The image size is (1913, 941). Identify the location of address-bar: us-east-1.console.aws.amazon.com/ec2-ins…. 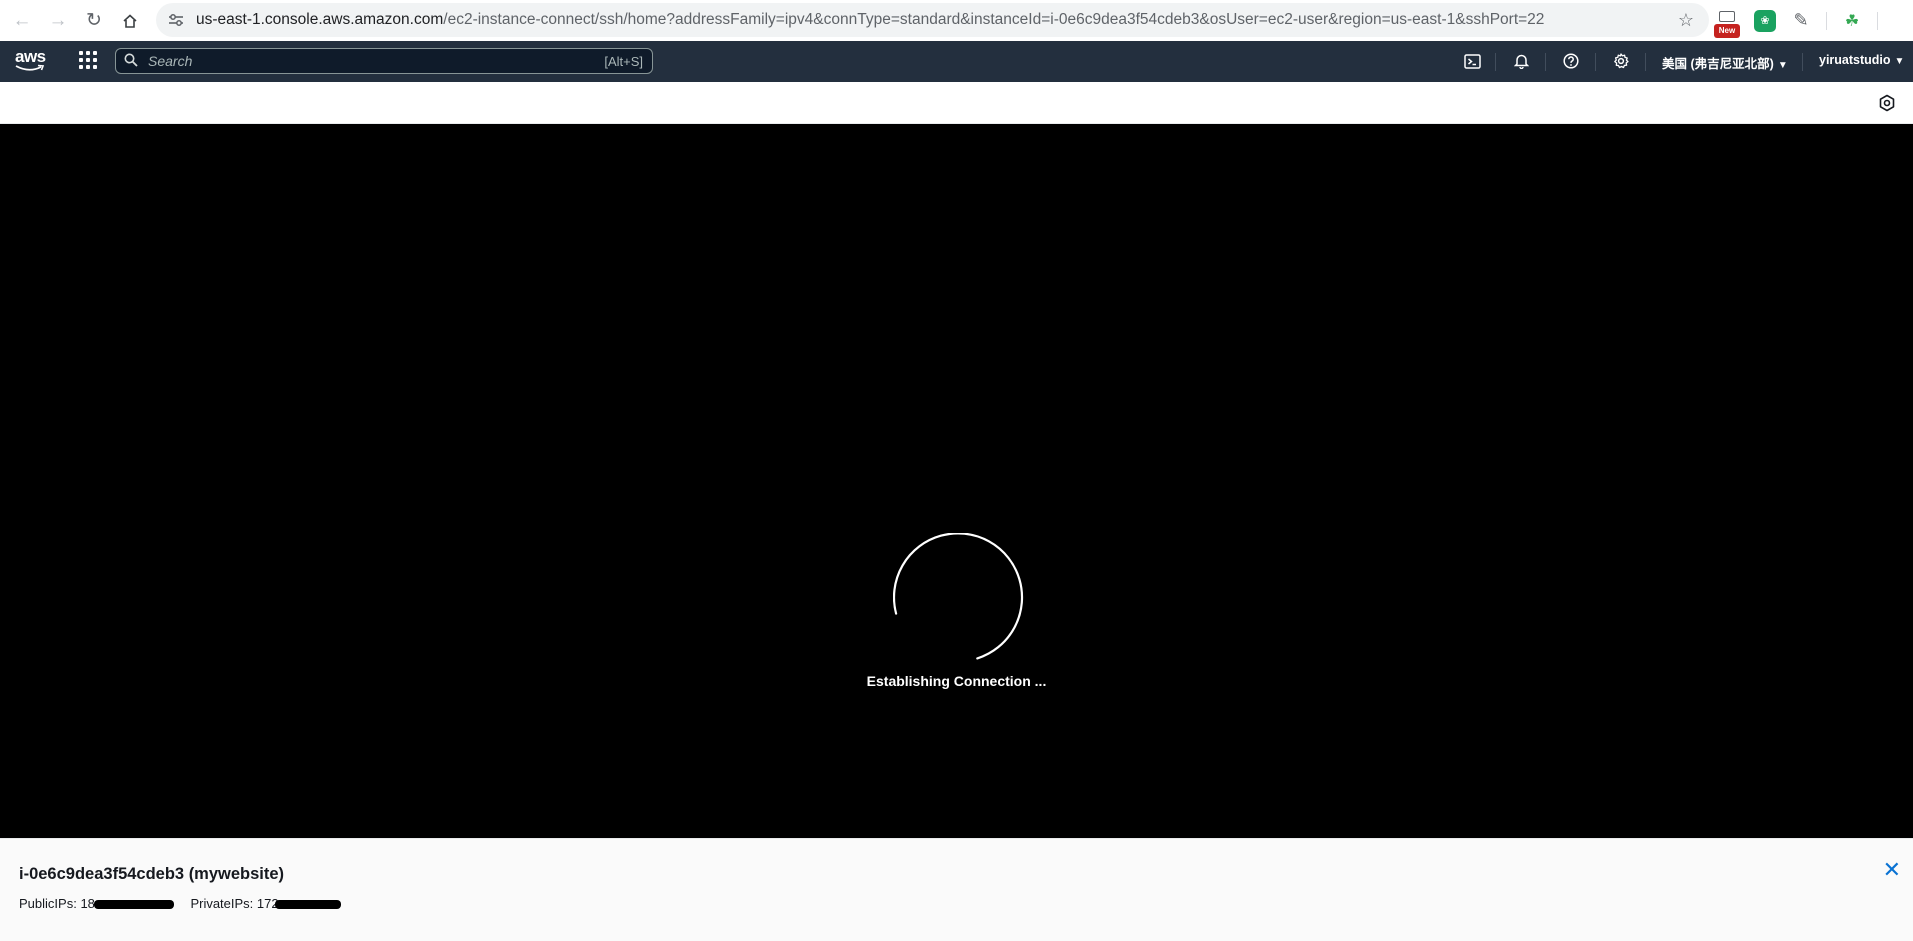
(932, 20).